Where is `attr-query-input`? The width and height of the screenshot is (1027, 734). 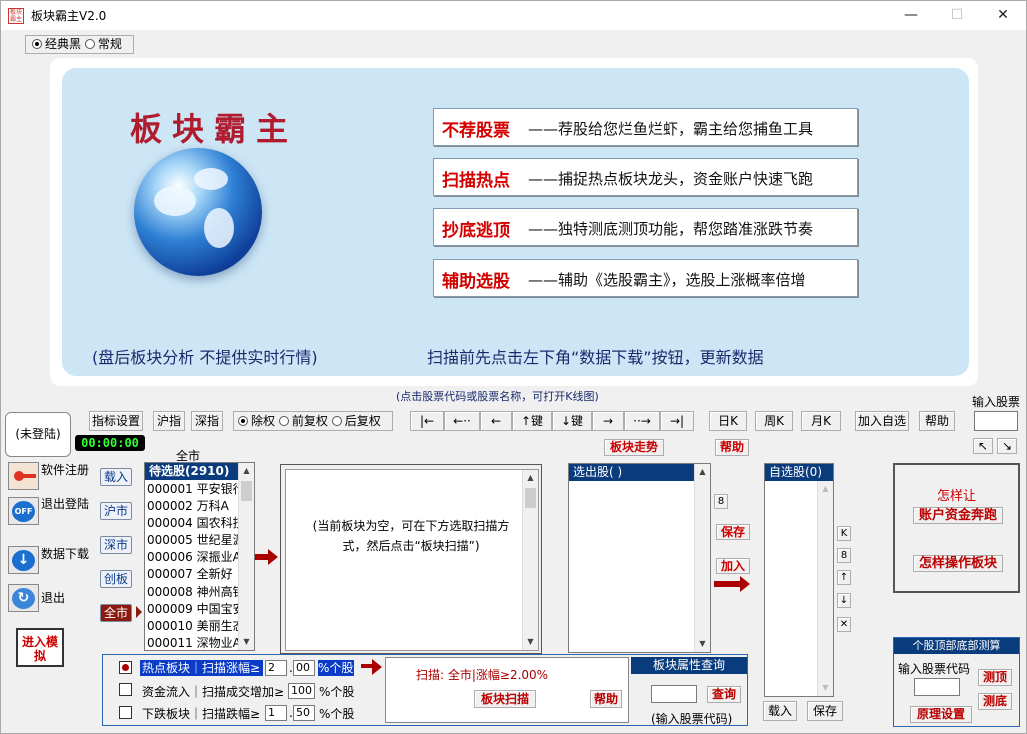 attr-query-input is located at coordinates (674, 694).